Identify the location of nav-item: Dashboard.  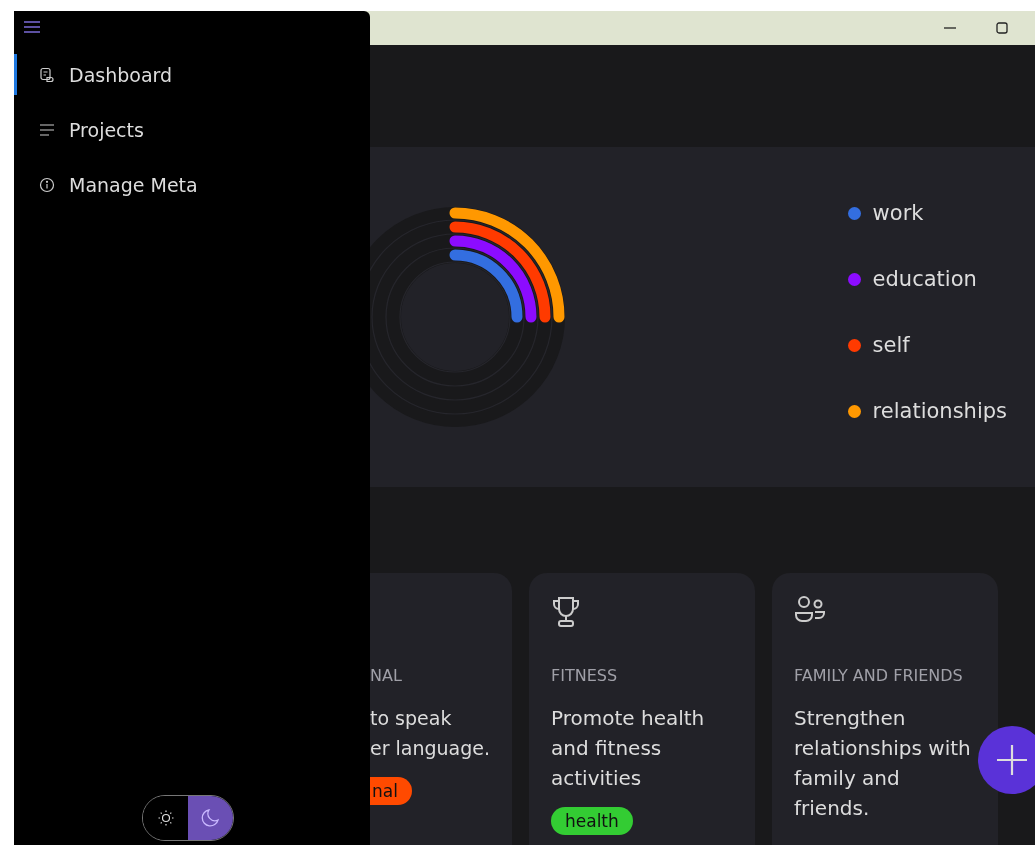
(192, 74).